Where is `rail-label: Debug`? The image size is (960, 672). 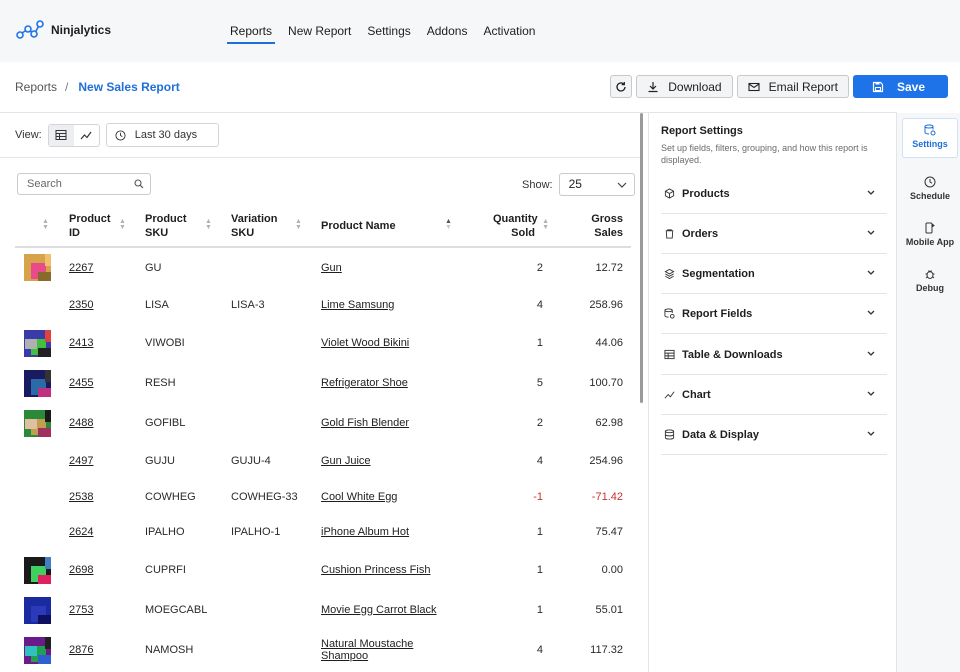 rail-label: Debug is located at coordinates (930, 288).